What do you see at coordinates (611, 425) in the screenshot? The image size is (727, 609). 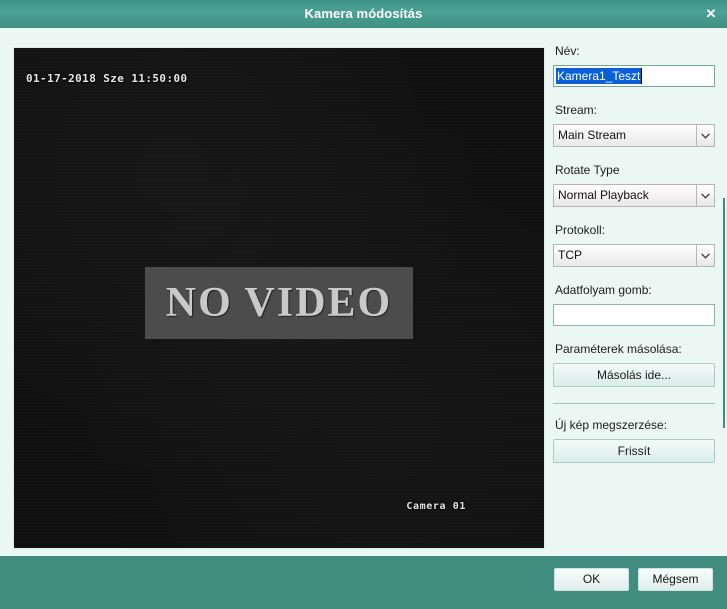 I see `new-image-label: Új kép megszerzése:` at bounding box center [611, 425].